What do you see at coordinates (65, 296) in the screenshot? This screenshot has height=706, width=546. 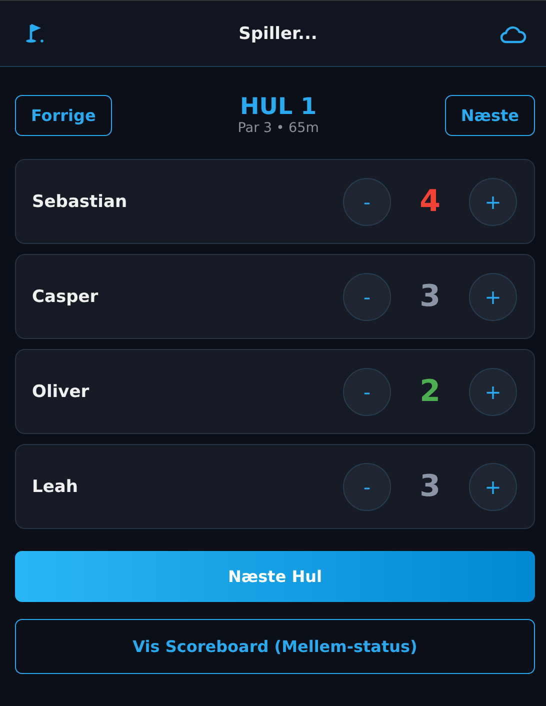 I see `player-name: Casper` at bounding box center [65, 296].